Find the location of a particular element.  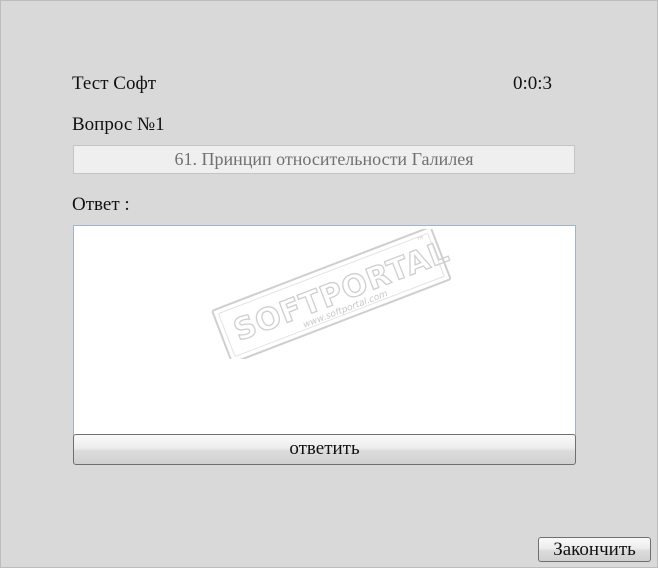

question-number-label: Вопрос №1 is located at coordinates (118, 124).